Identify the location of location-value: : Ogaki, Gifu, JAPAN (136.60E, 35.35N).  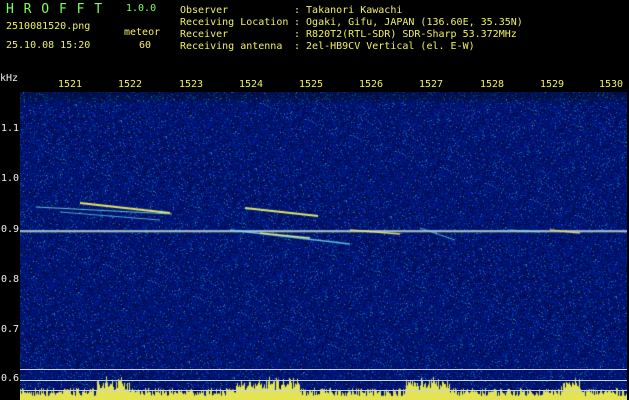
(408, 22).